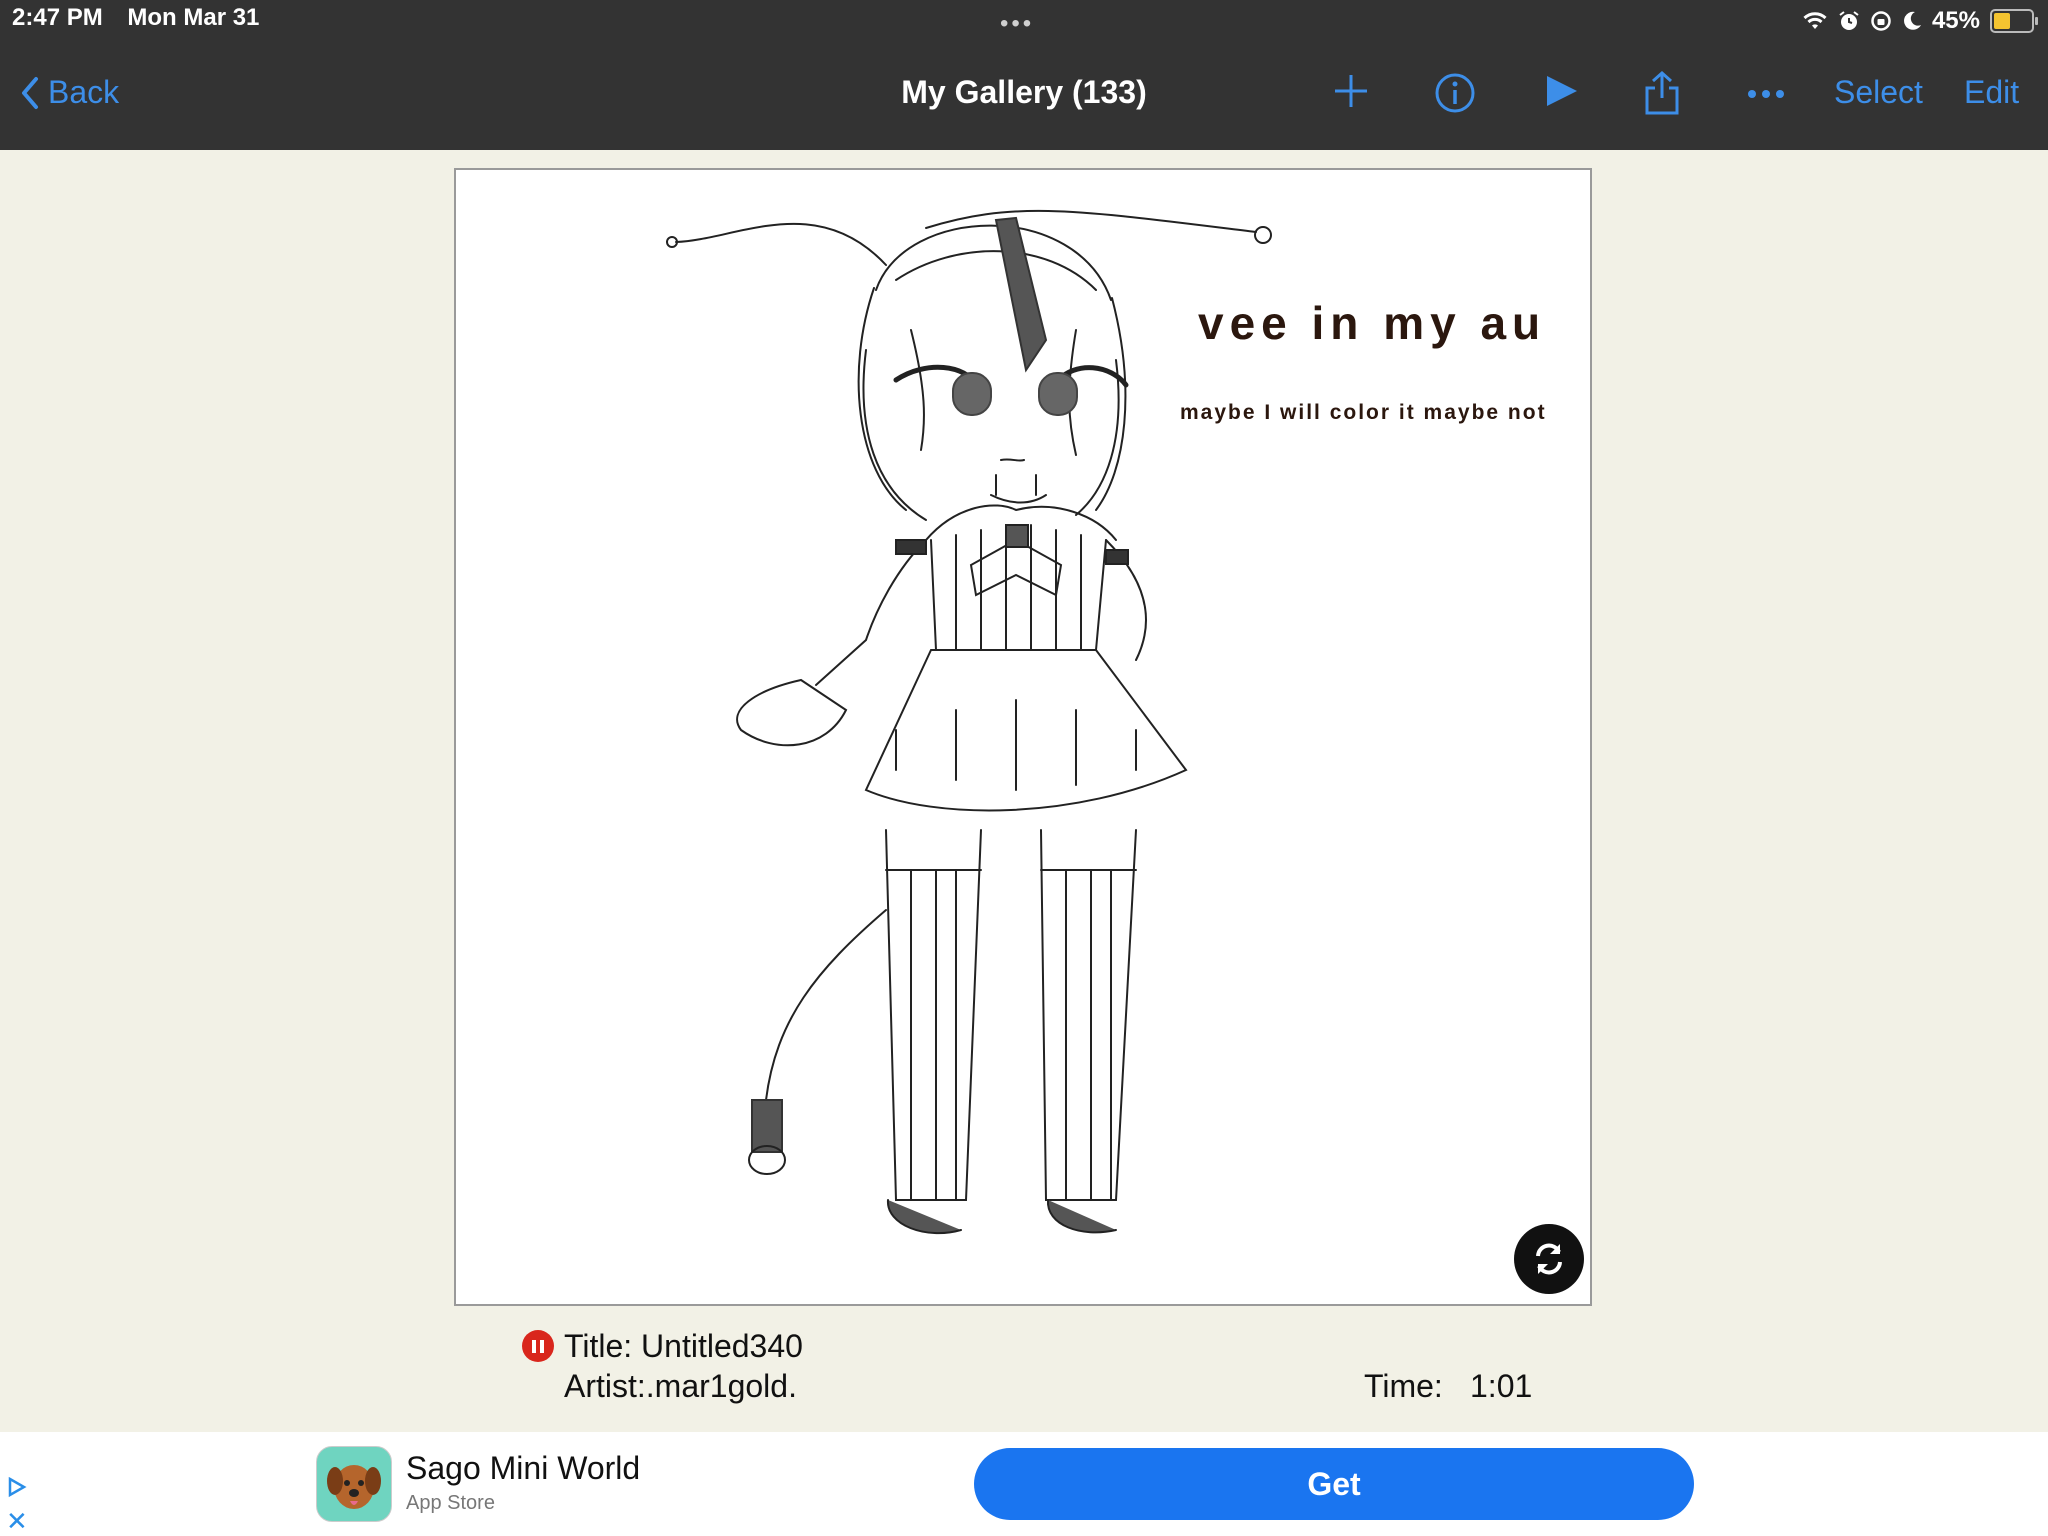 The width and height of the screenshot is (2048, 1536). What do you see at coordinates (1351, 91) in the screenshot?
I see `add-icon` at bounding box center [1351, 91].